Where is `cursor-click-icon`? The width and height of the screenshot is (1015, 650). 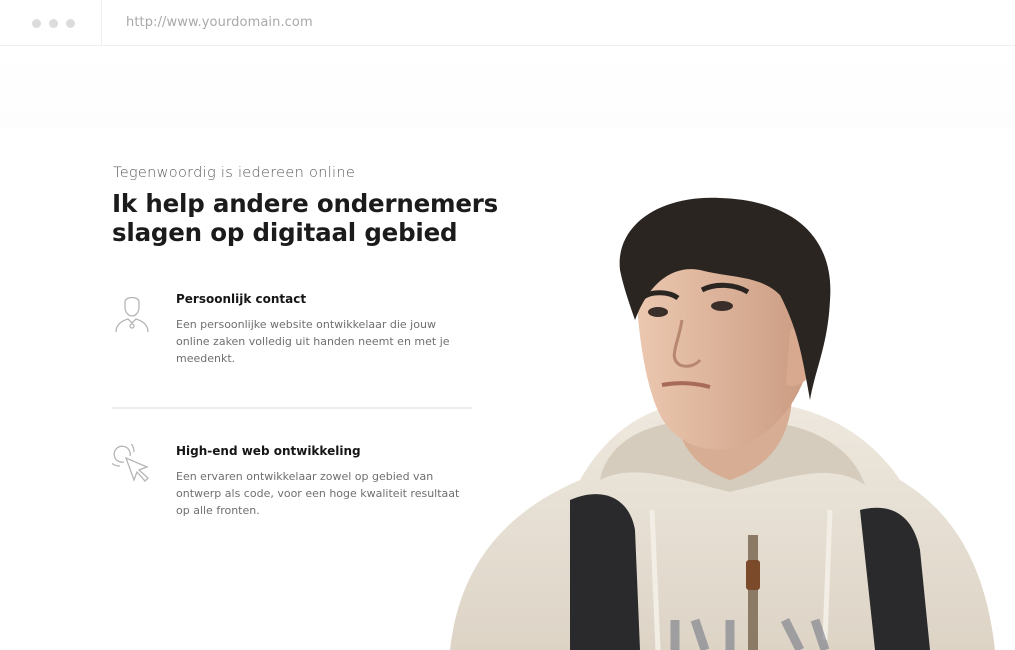 cursor-click-icon is located at coordinates (128, 460).